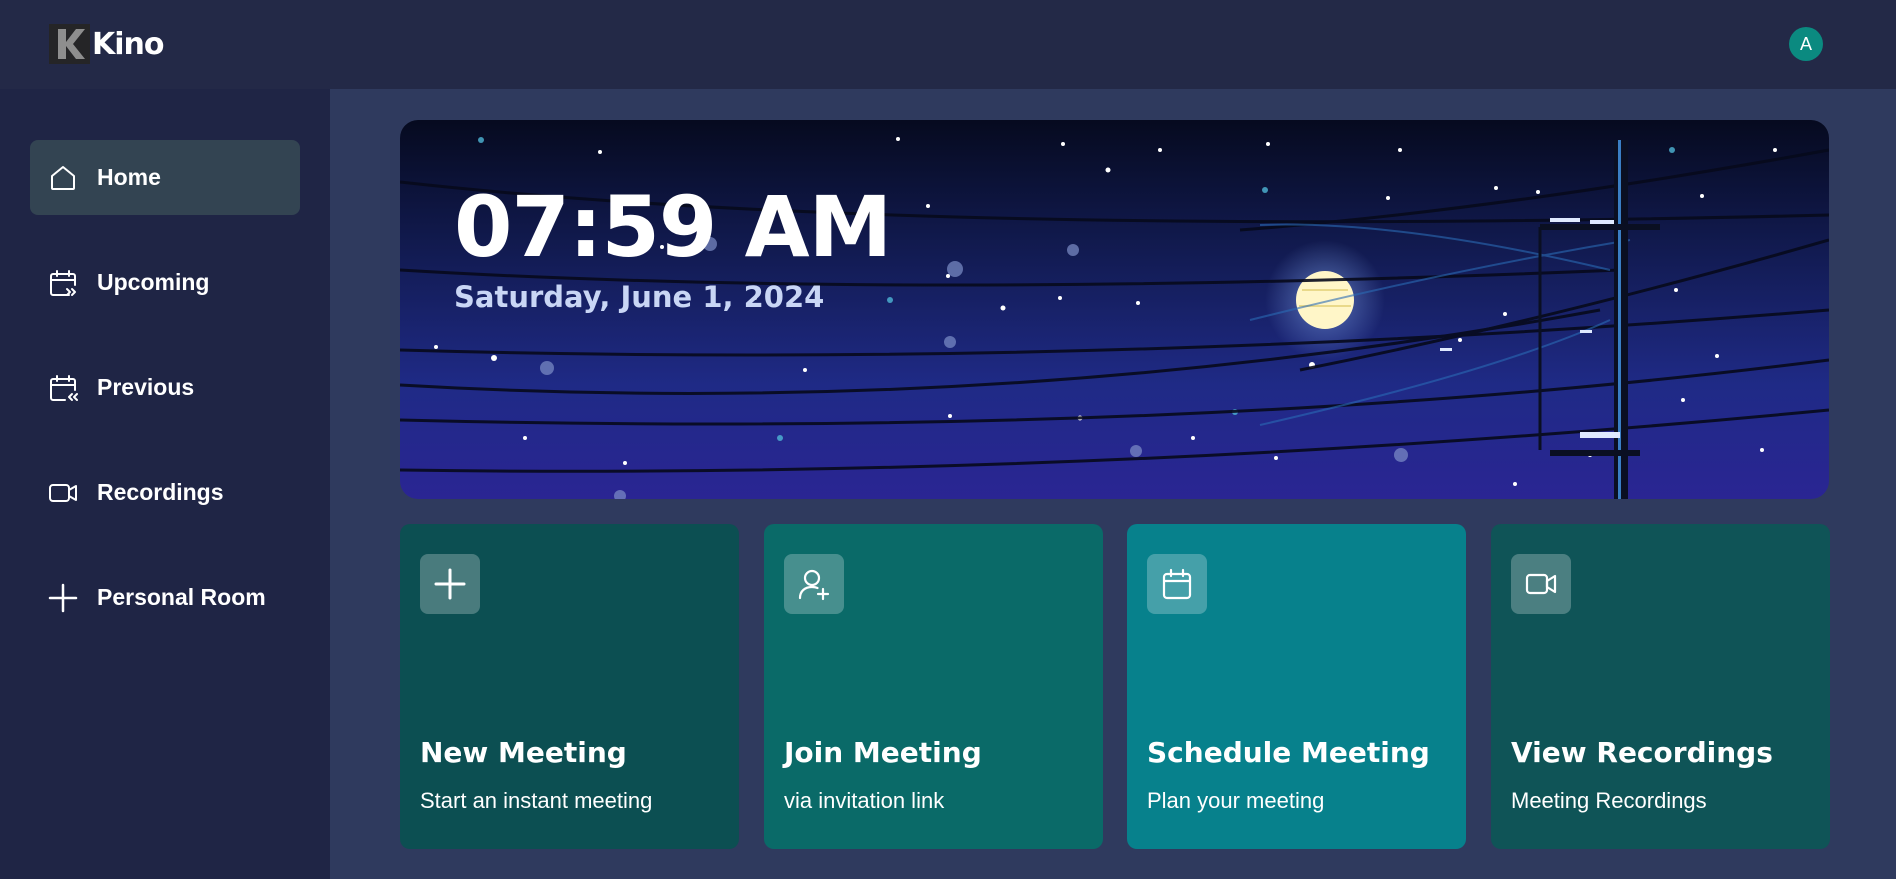  I want to click on view-recordings-card: View Recordings Meeting Recordings, so click(1660, 686).